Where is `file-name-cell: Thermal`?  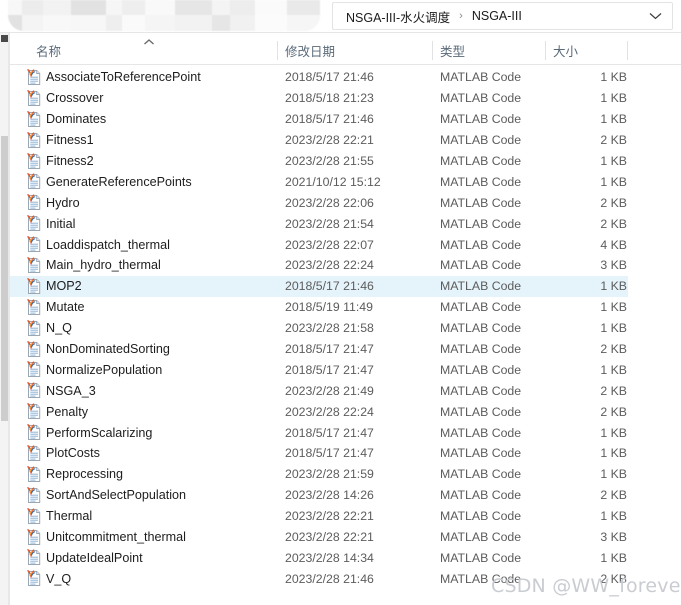
file-name-cell: Thermal is located at coordinates (69, 516).